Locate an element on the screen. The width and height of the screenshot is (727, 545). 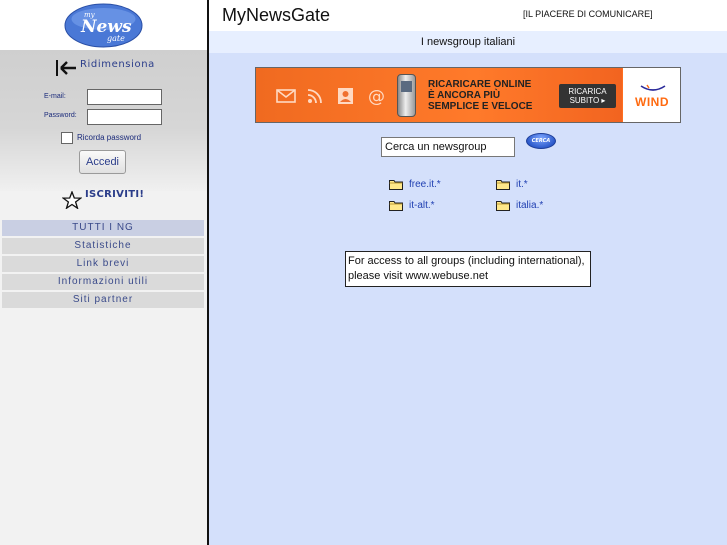
rss-icon is located at coordinates (314, 96).